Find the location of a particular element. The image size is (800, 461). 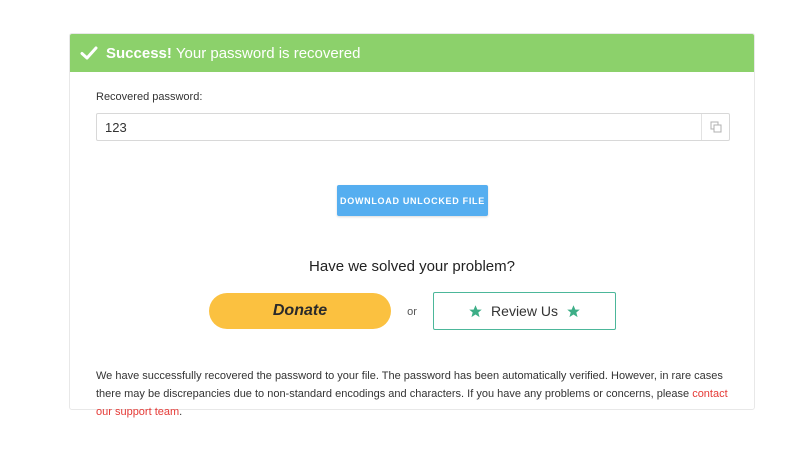

success-banner: Success! Your password is recovered is located at coordinates (412, 53).